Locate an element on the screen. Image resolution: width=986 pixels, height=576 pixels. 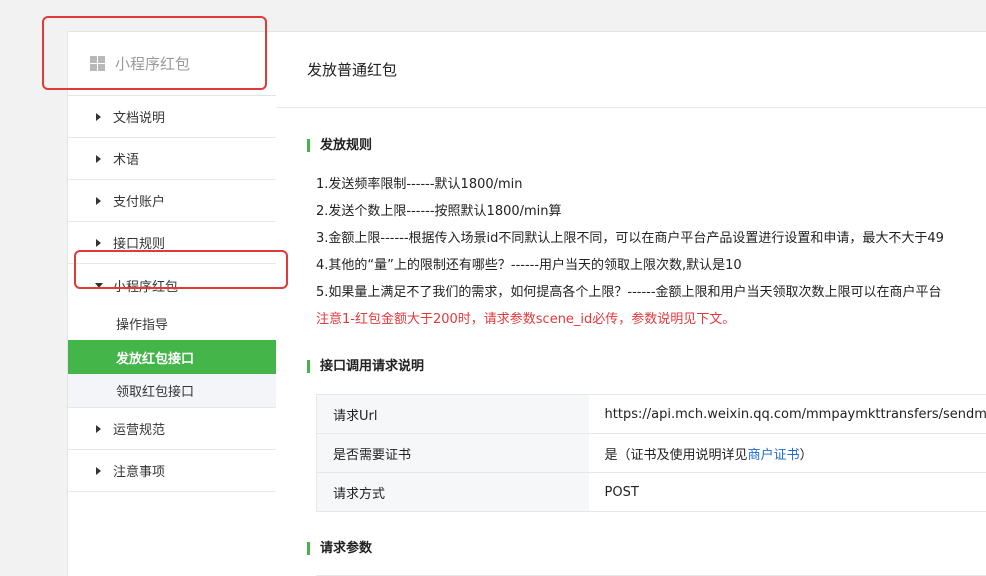
rule-line: 4.其他的“量”上的限制还有哪些？------用户当天的领取上限次数,默认是10 is located at coordinates (529, 265).